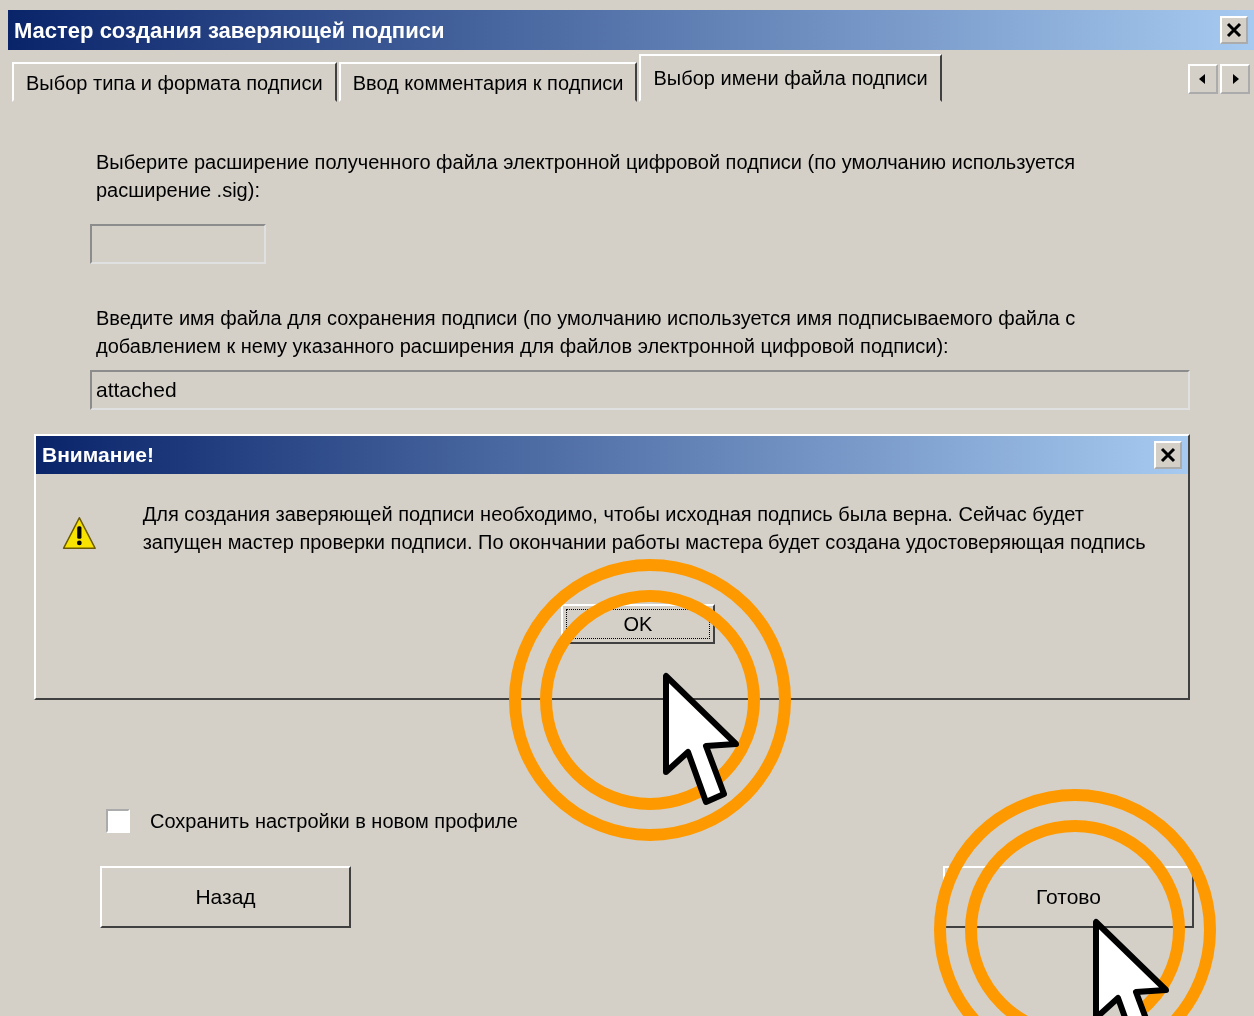 The image size is (1254, 1016). I want to click on checkbox-label: Сохранить настройки в новом профиле, so click(334, 821).